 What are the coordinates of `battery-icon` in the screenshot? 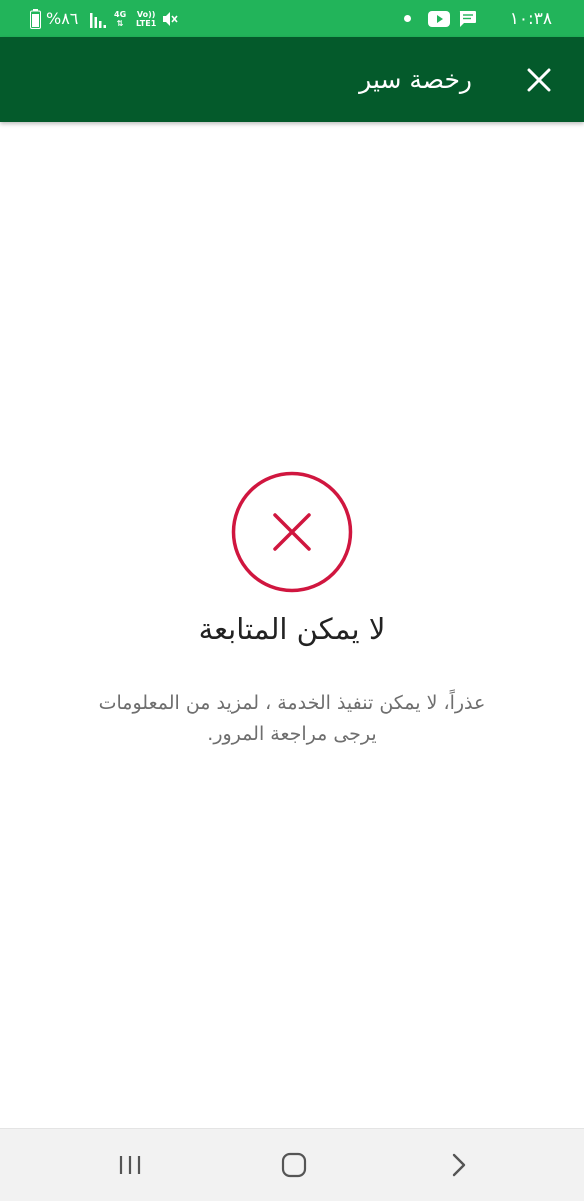 It's located at (35, 18).